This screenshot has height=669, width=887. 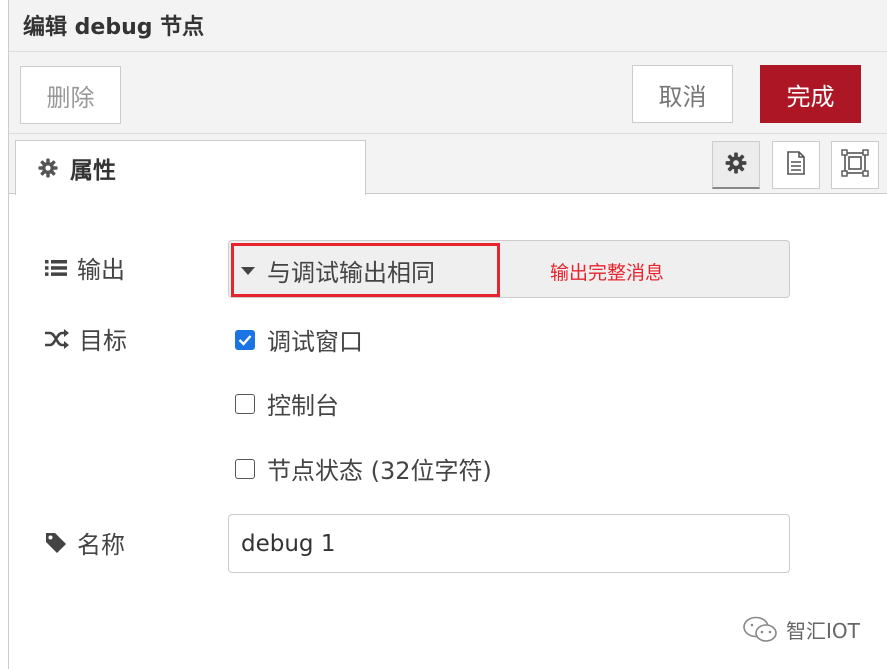 I want to click on node-status-checkbox, so click(x=245, y=468).